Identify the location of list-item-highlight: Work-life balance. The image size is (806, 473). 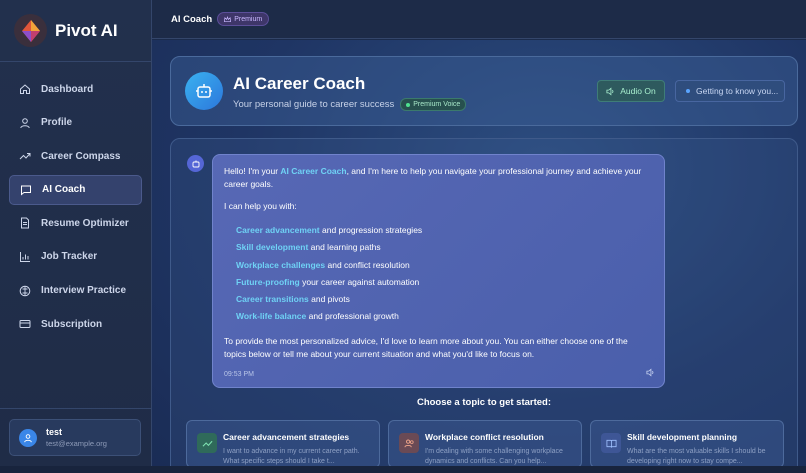
(271, 316).